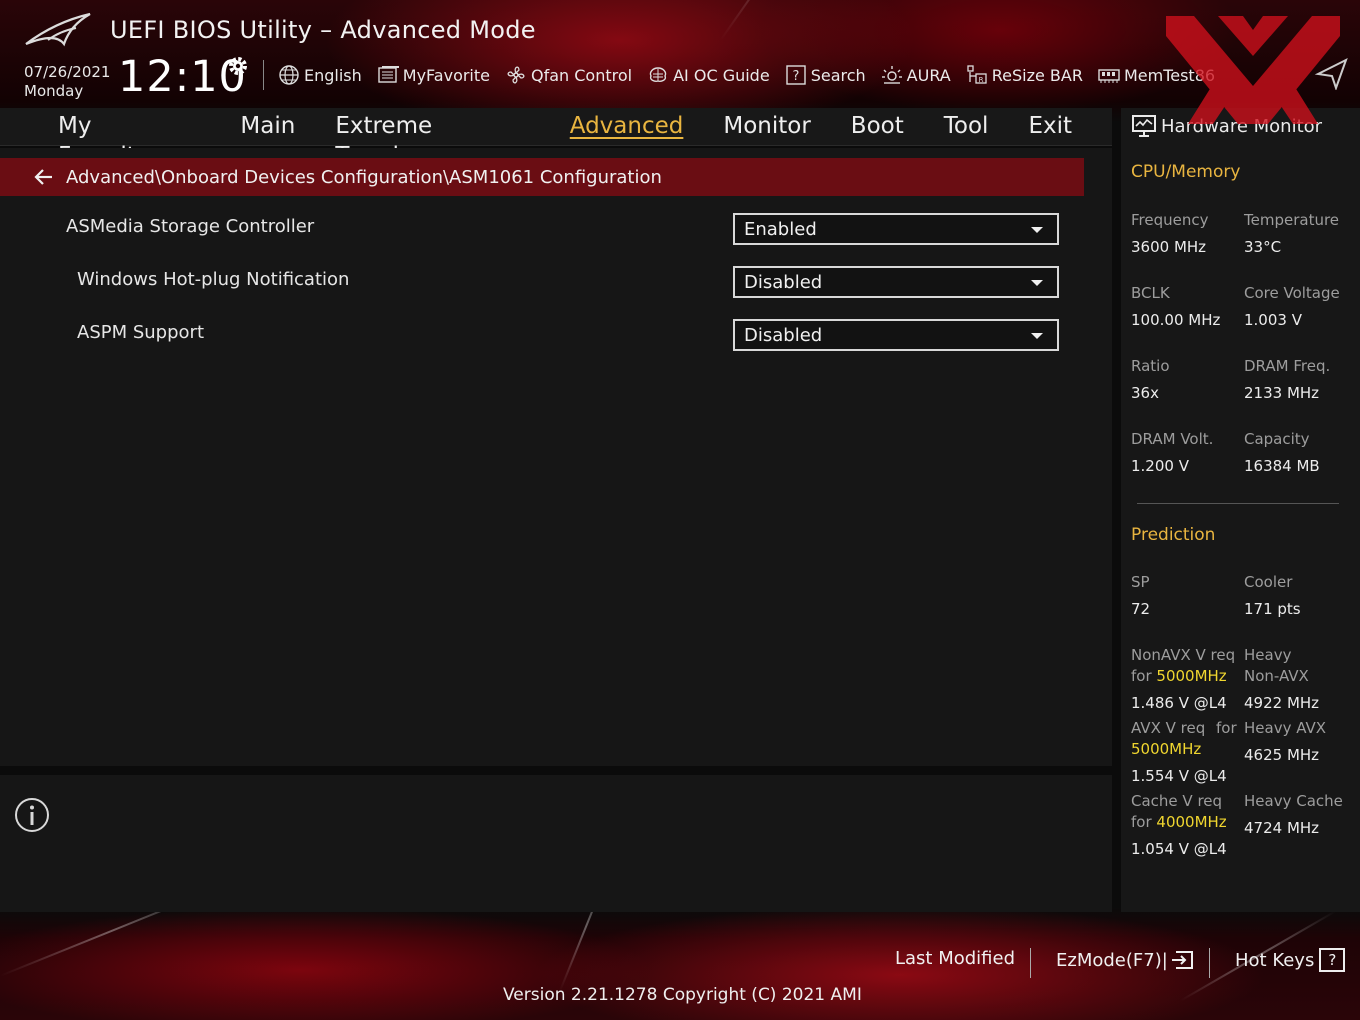  Describe the element at coordinates (67, 72) in the screenshot. I see `date-text: 07/26/2021` at that location.